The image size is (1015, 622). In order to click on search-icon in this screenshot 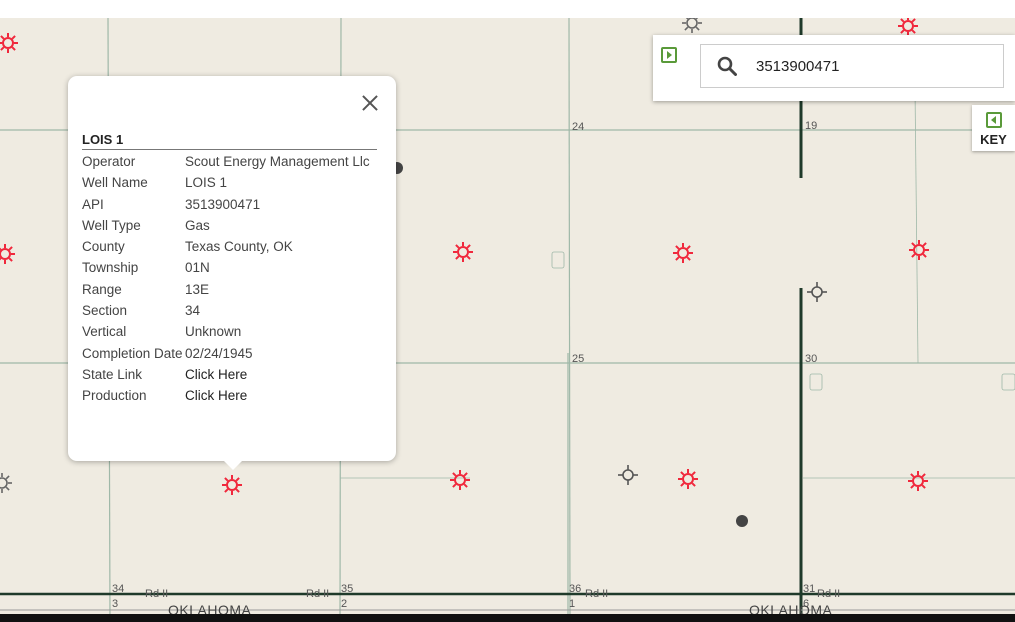, I will do `click(727, 66)`.